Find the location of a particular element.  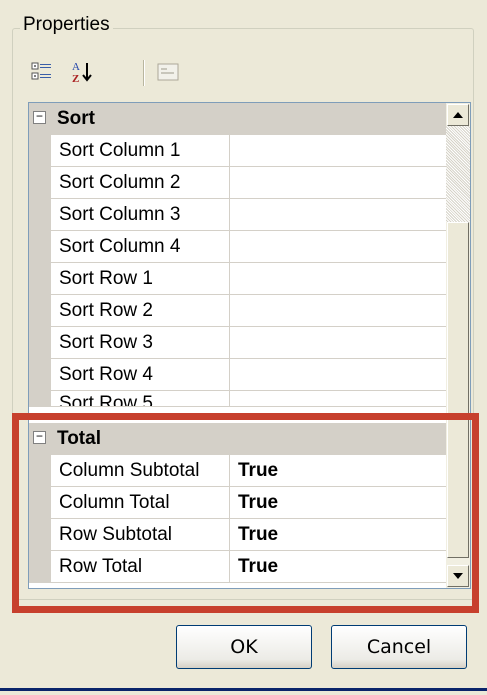

property-name: Sort Column 3 is located at coordinates (140, 215).